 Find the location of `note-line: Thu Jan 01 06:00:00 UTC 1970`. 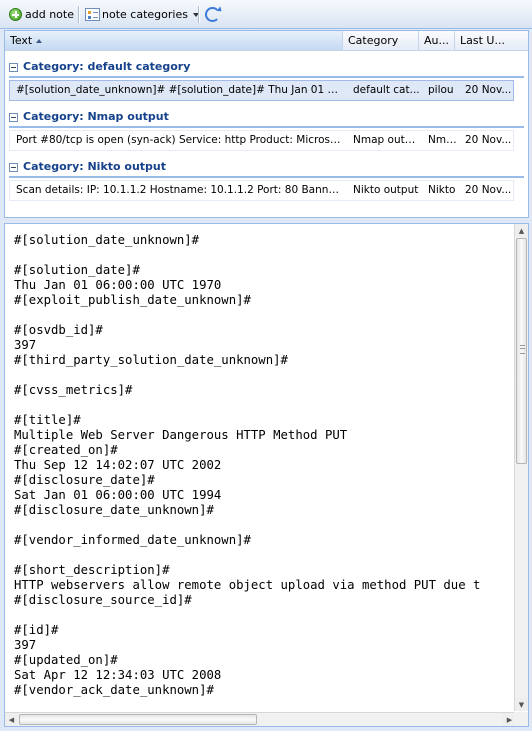

note-line: Thu Jan 01 06:00:00 UTC 1970 is located at coordinates (118, 285).